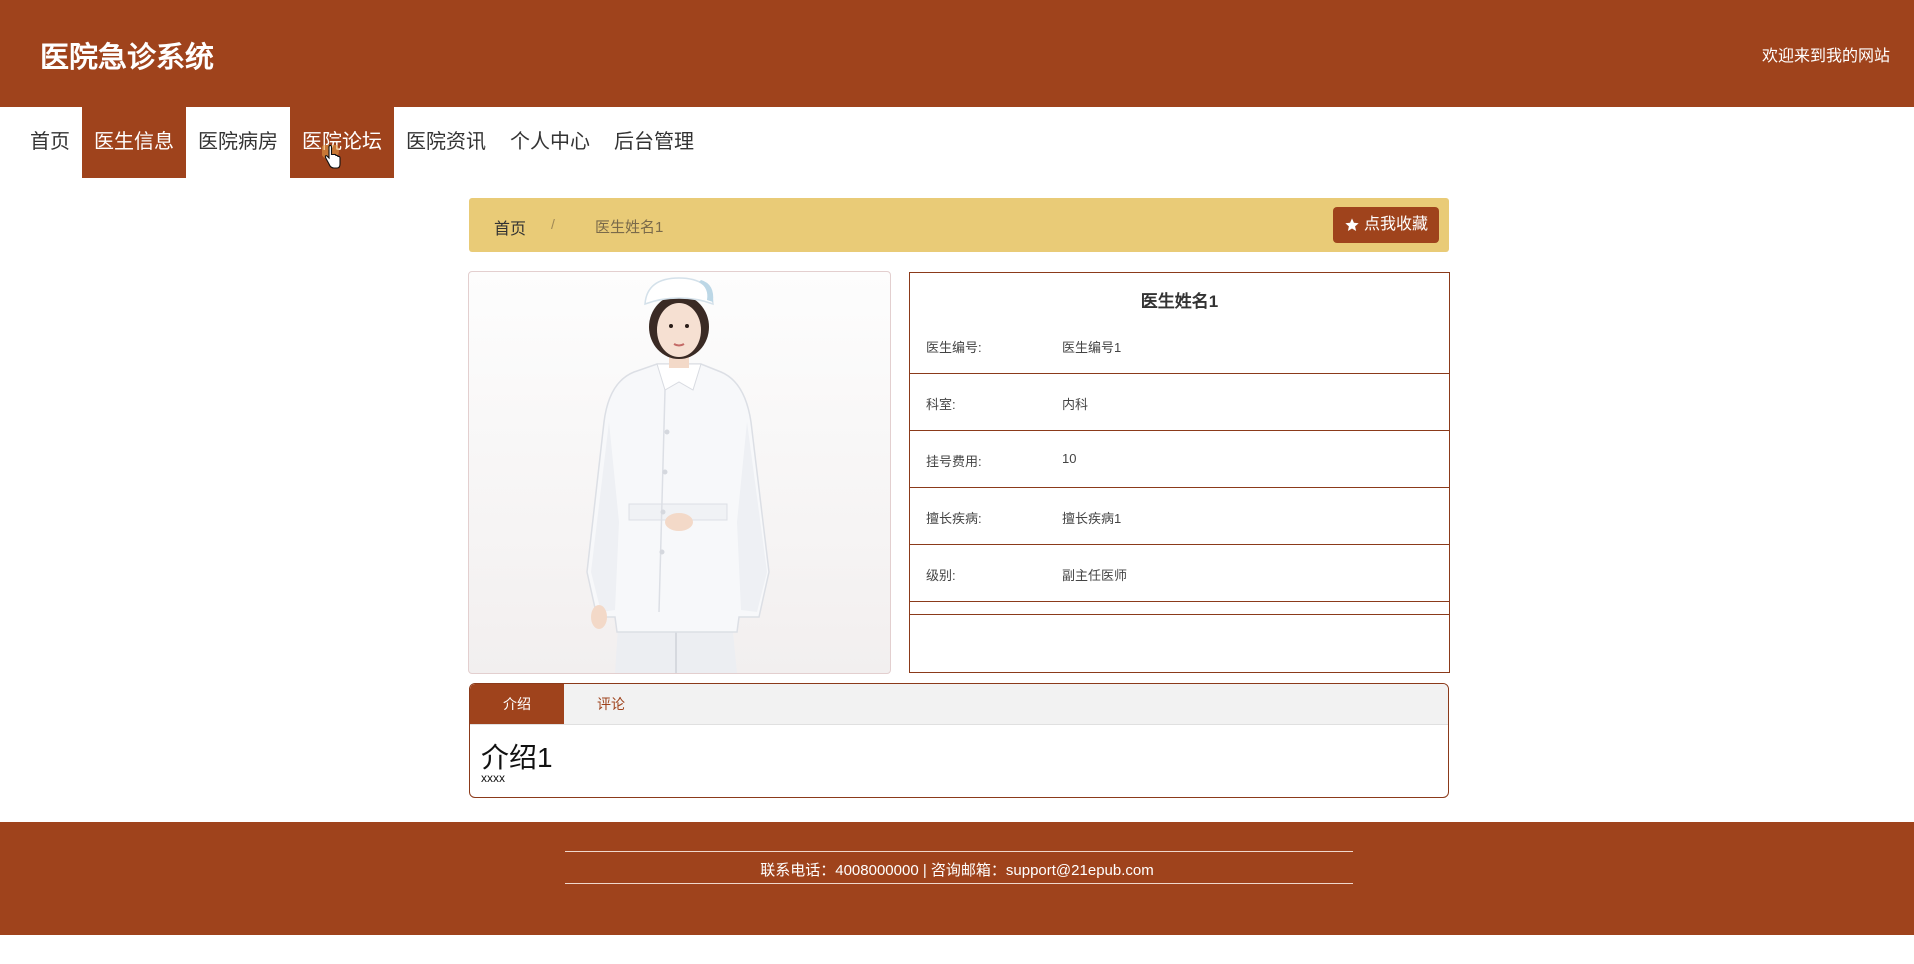  What do you see at coordinates (517, 757) in the screenshot?
I see `intro-title: 介绍1` at bounding box center [517, 757].